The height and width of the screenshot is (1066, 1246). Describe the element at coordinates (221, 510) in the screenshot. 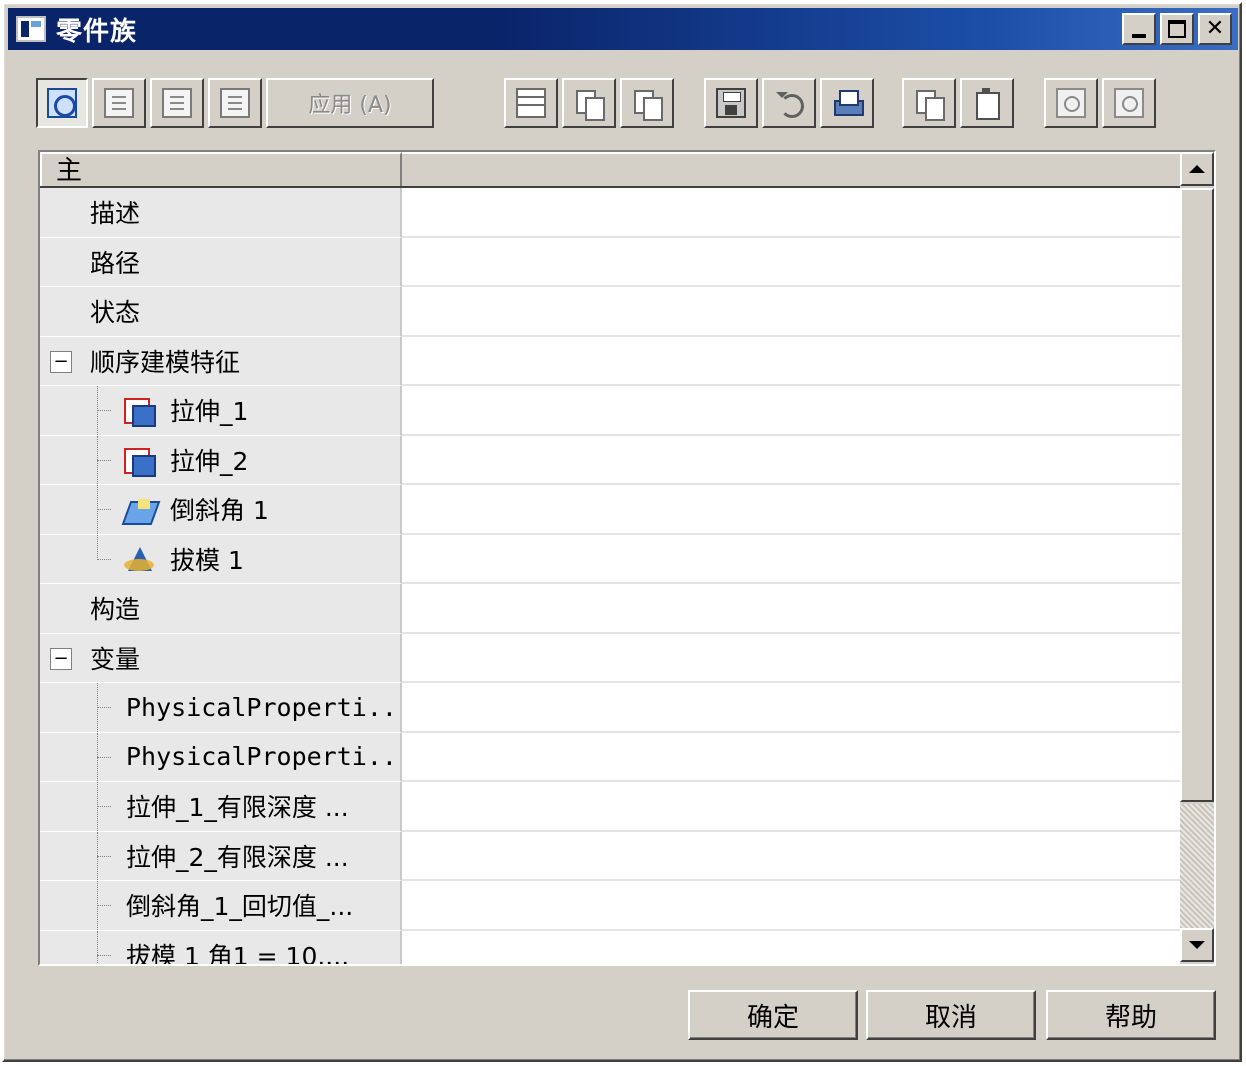

I see `row-label-cell: 倒斜角 1` at that location.